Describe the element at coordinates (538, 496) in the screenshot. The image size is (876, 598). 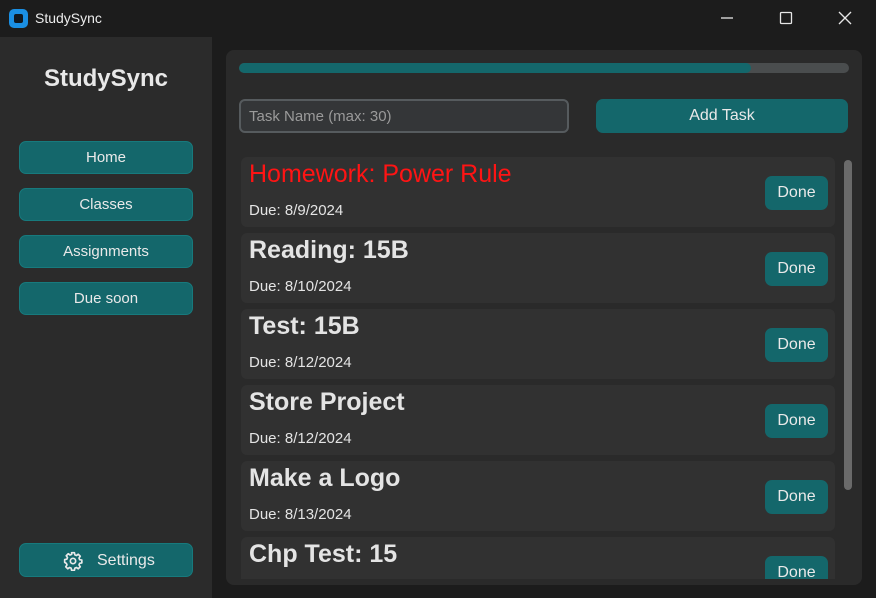
I see `task-item: Make a Logo Due: 8/13/2024 Done` at that location.